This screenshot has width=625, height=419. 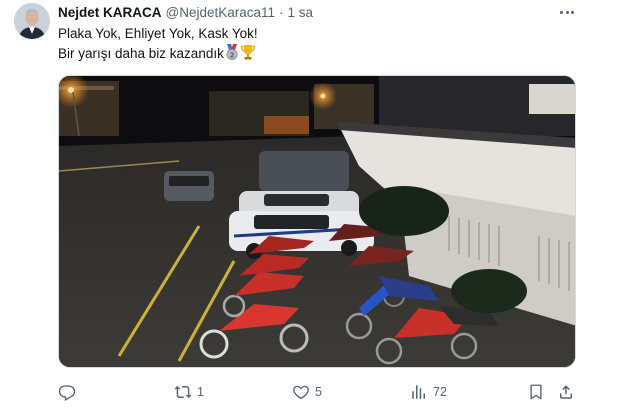 I want to click on retweet-button: 1, so click(x=189, y=392).